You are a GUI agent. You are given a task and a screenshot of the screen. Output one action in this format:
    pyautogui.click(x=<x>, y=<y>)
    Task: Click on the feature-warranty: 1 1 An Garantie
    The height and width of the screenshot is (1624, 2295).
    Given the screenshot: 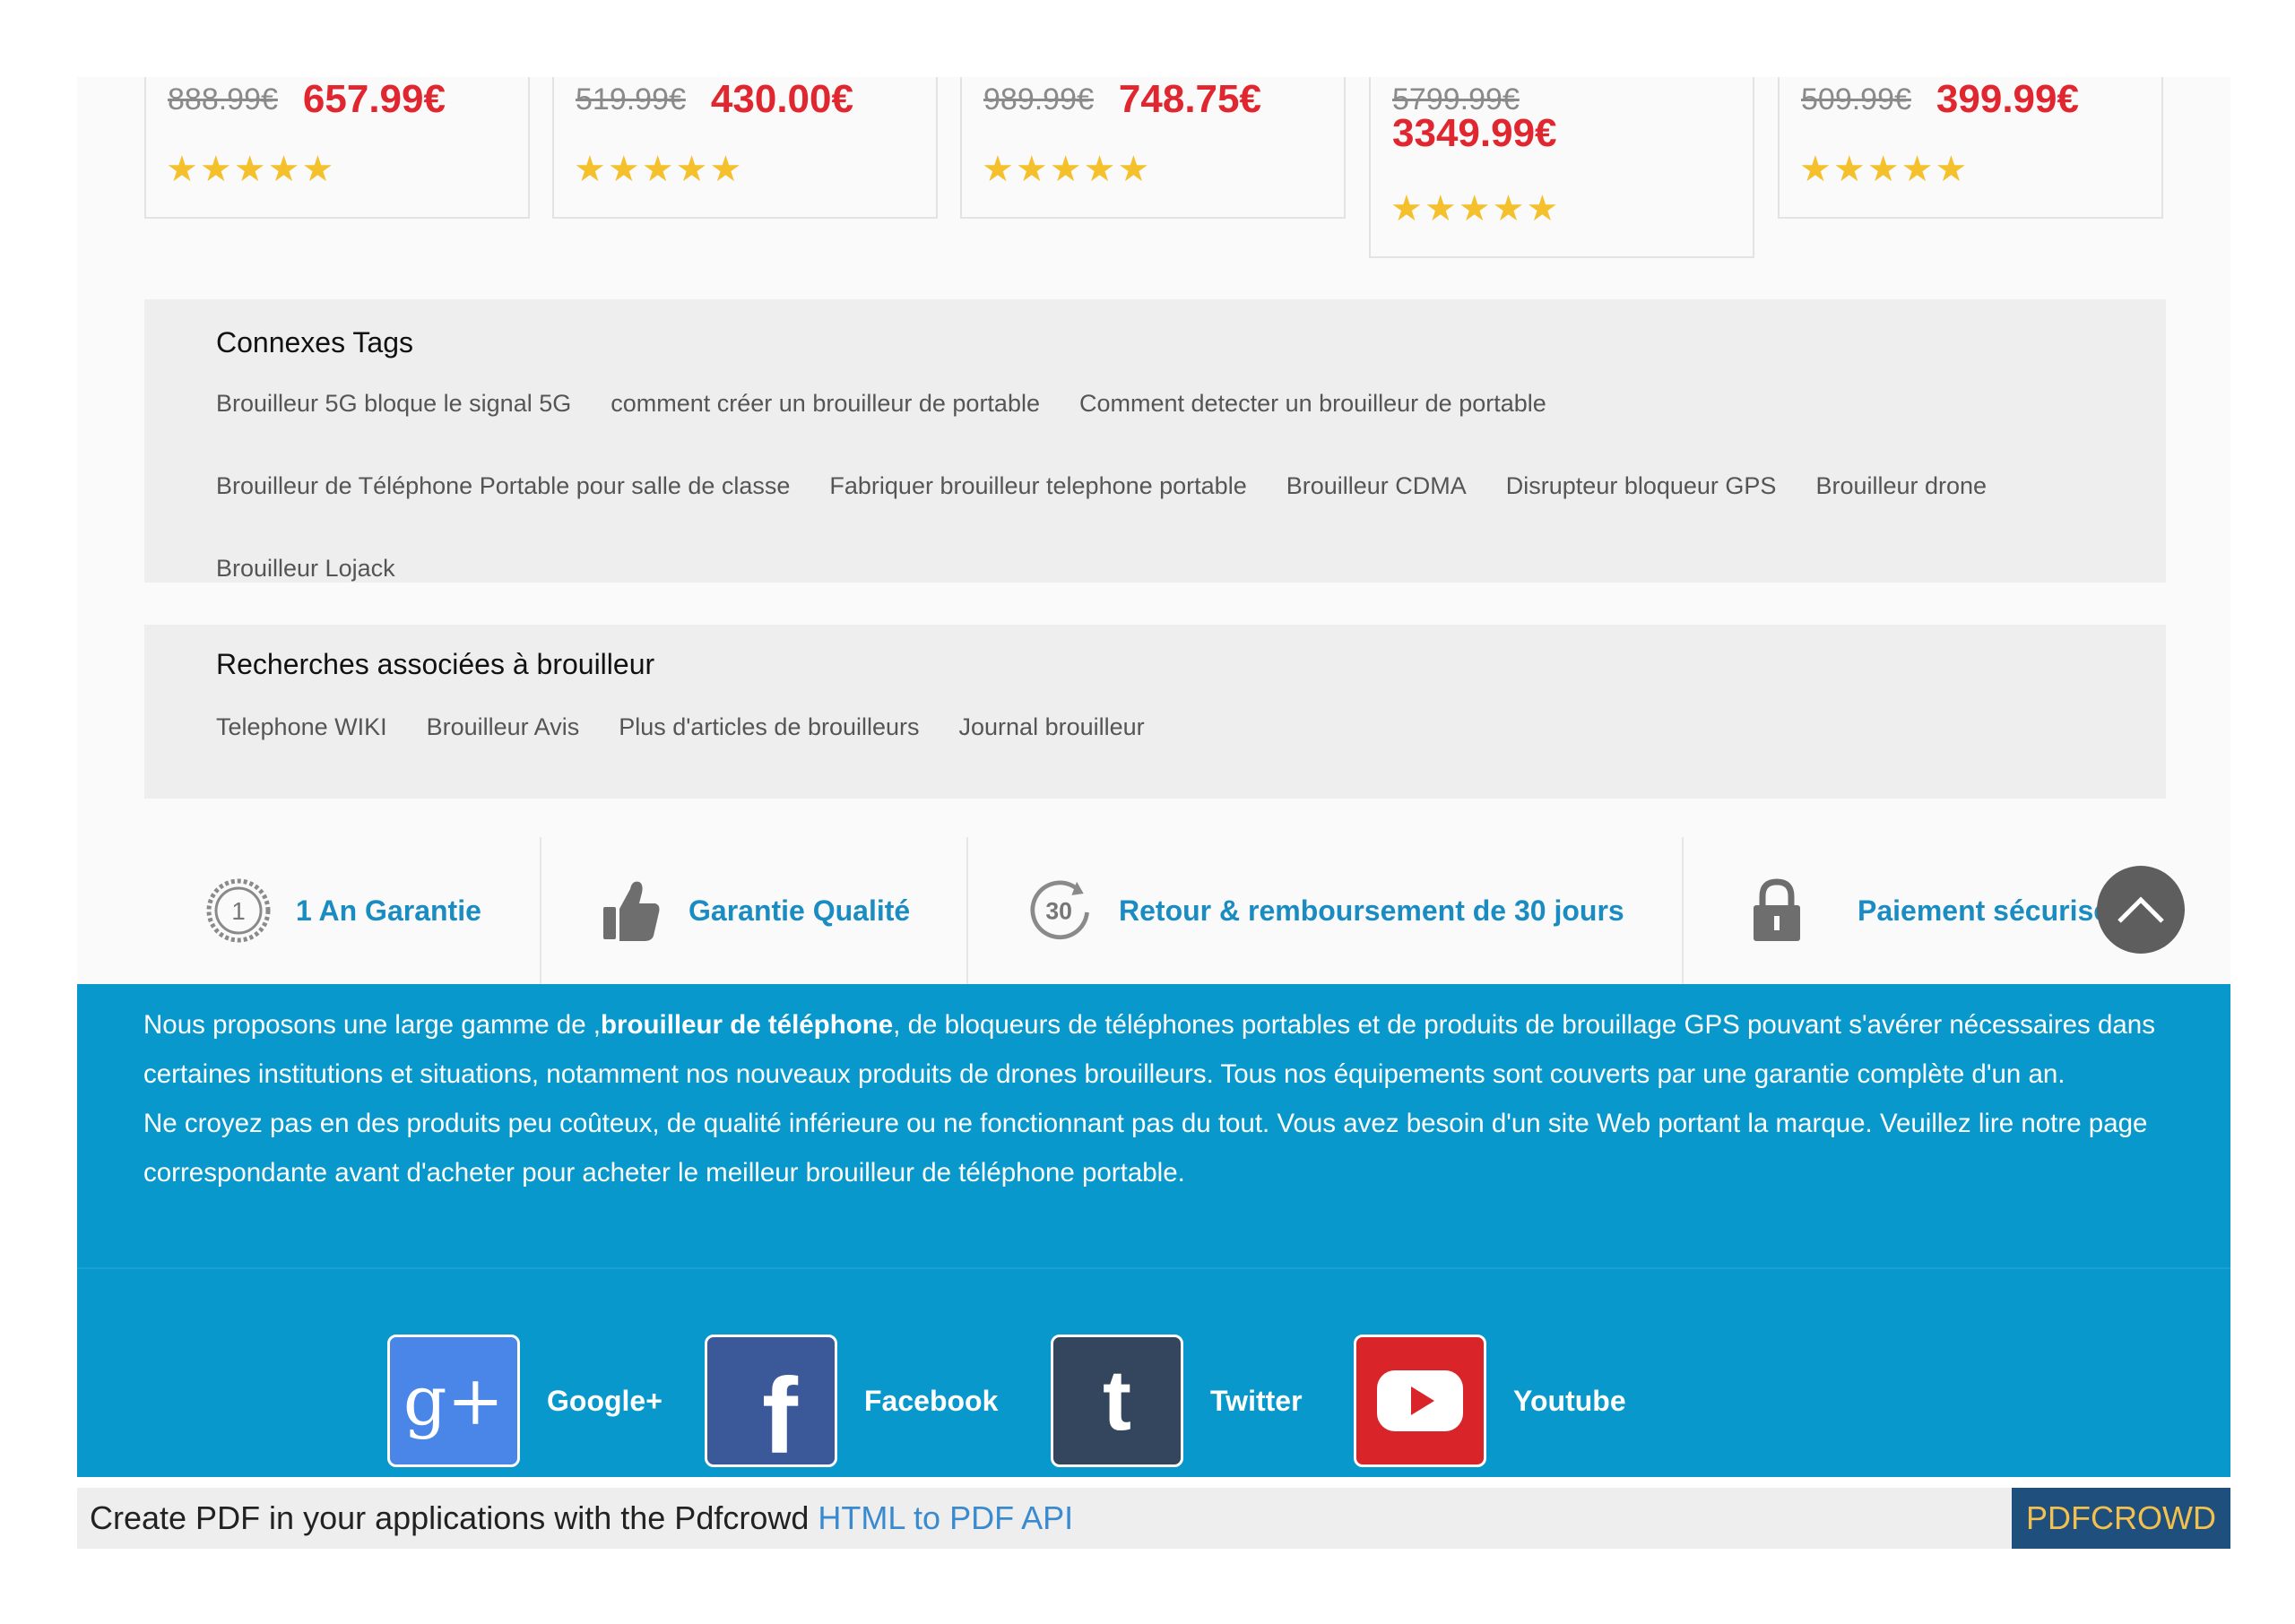 What is the action you would take?
    pyautogui.click(x=343, y=911)
    